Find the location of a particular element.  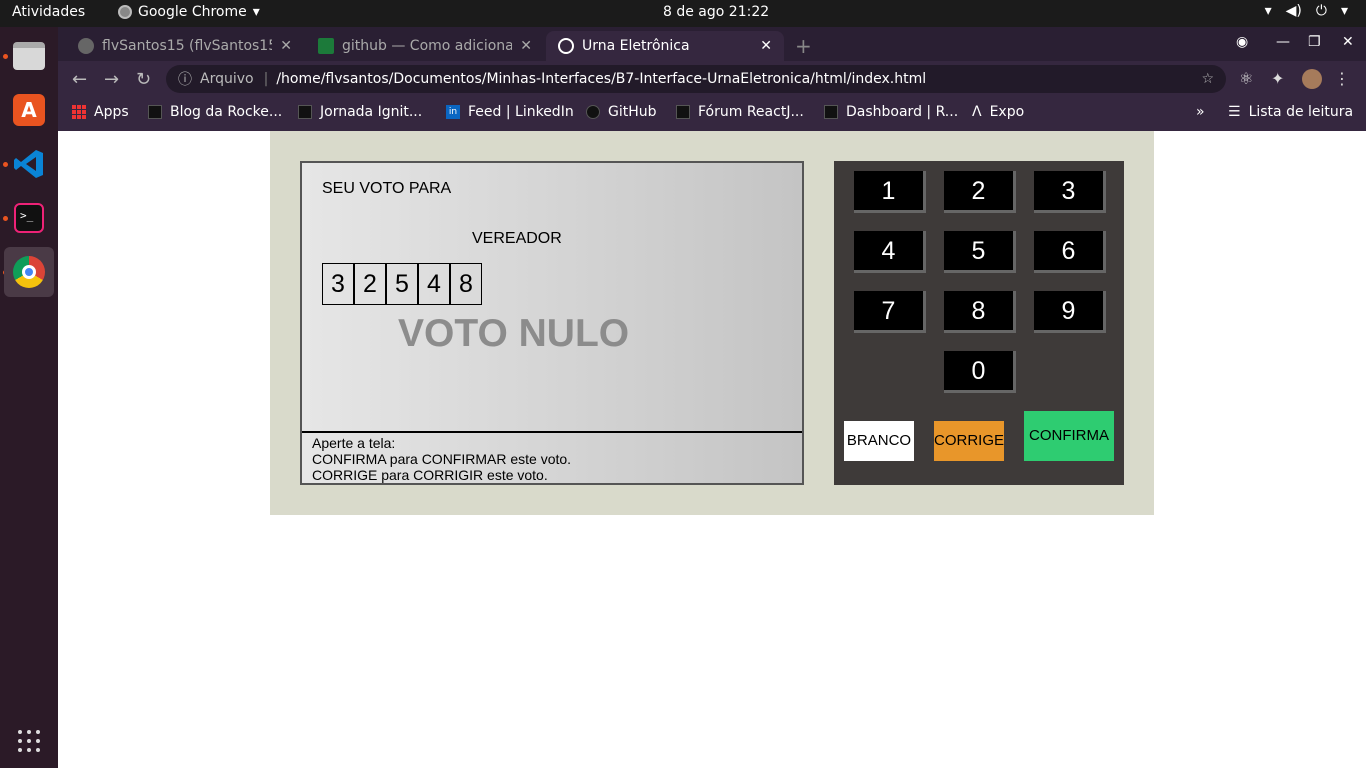

more-bookmarks-icon: » is located at coordinates (1200, 112).